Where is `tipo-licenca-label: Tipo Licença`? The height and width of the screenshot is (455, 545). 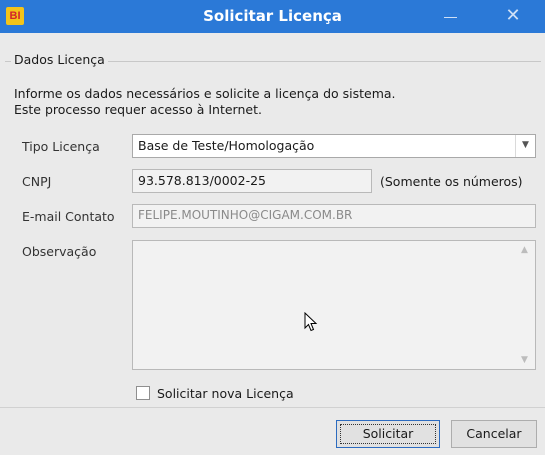
tipo-licenca-label: Tipo Licença is located at coordinates (61, 146).